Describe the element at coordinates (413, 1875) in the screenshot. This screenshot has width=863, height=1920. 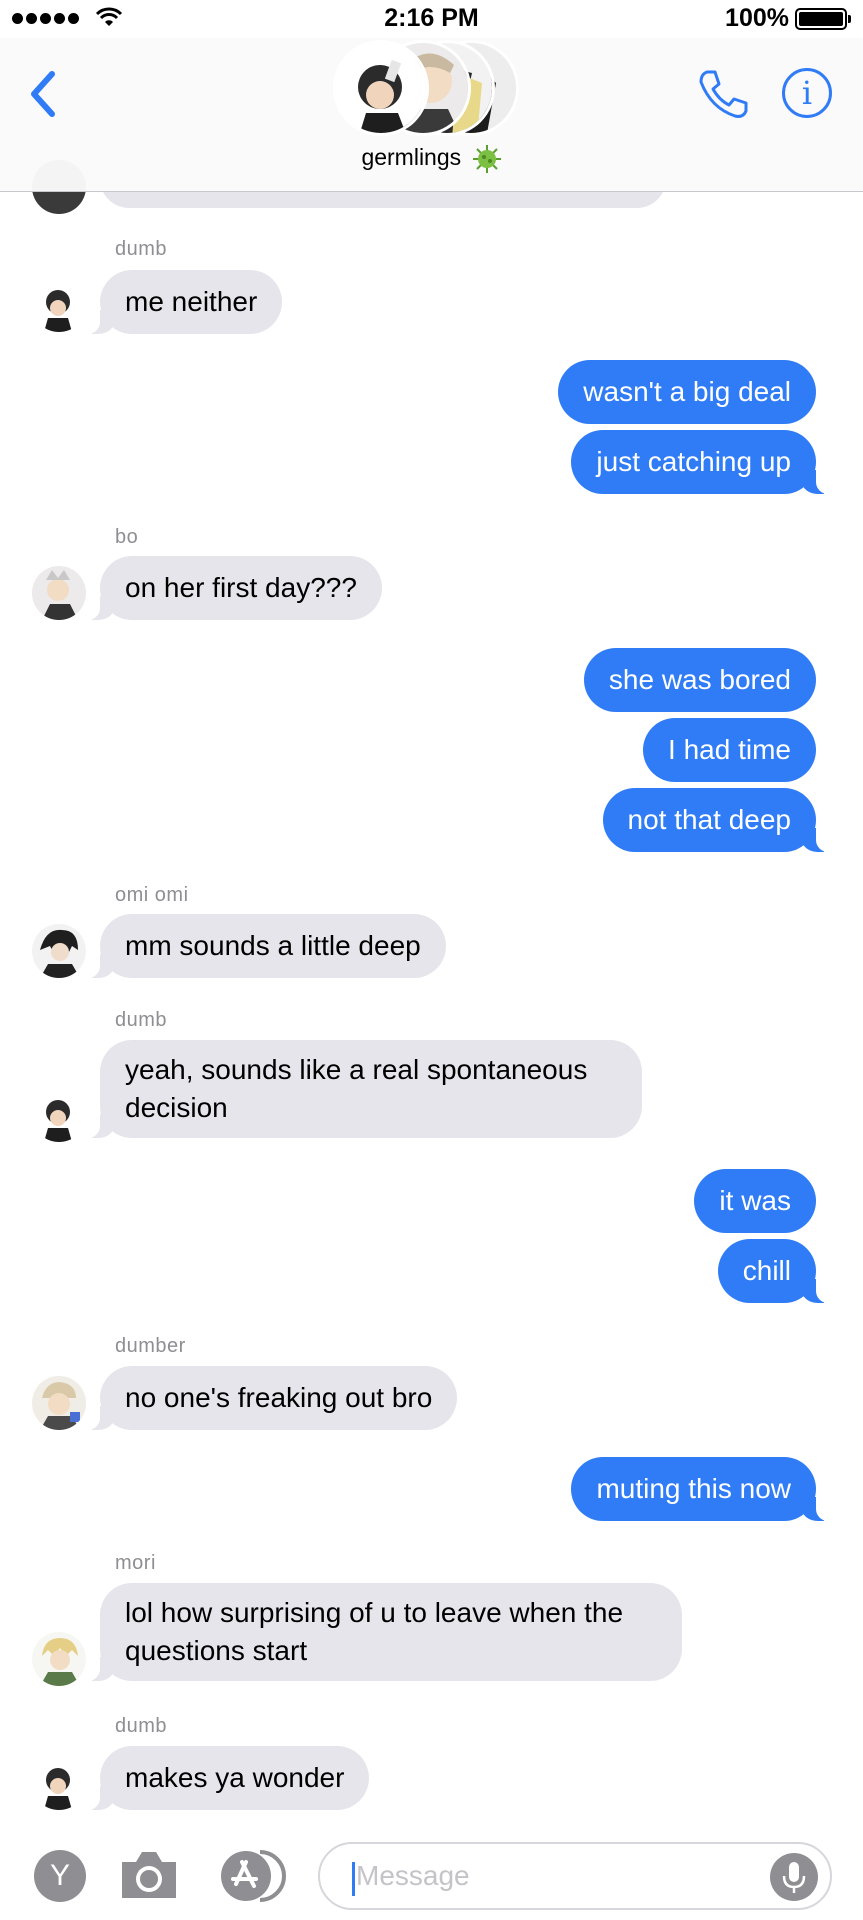
I see `message-placeholder: Message` at that location.